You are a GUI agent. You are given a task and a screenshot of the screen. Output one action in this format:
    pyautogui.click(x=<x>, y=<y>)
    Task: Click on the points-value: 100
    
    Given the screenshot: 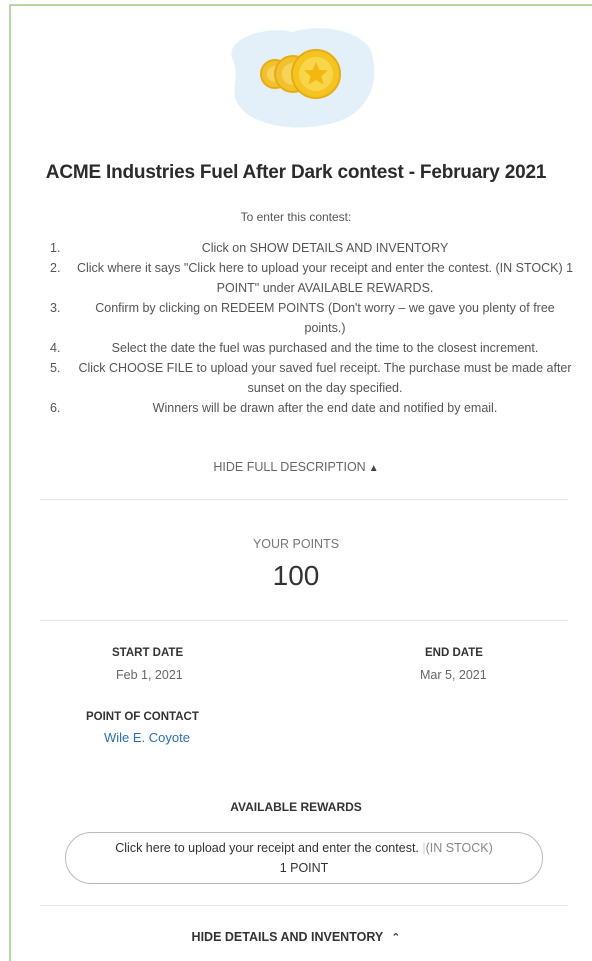 What is the action you would take?
    pyautogui.click(x=296, y=575)
    